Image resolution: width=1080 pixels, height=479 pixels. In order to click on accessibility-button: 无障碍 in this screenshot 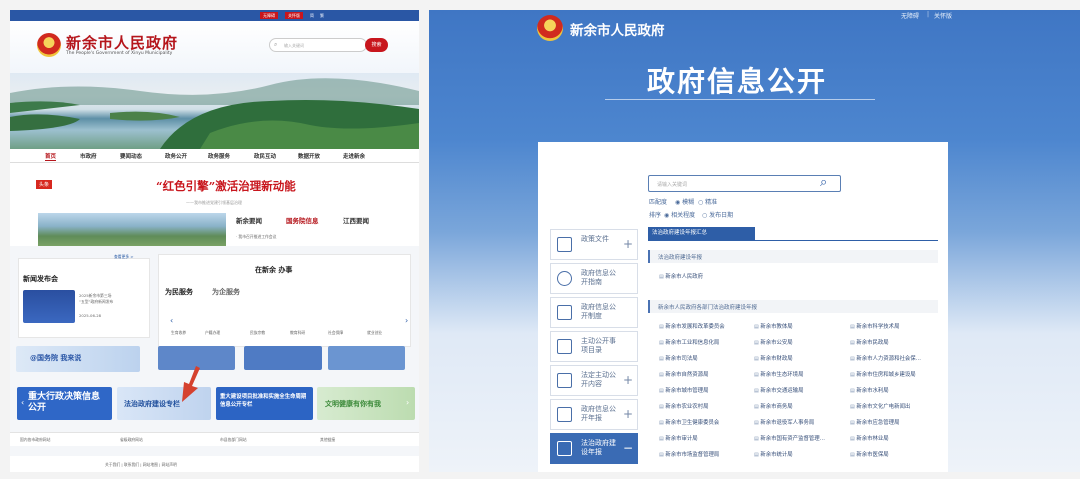, I will do `click(269, 15)`.